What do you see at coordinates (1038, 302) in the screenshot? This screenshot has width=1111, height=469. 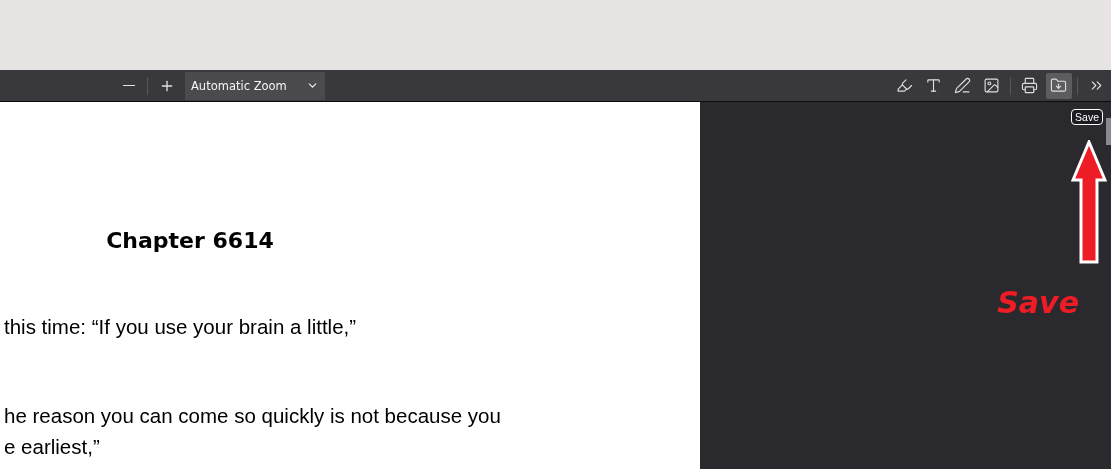 I see `annotation-label: Save` at bounding box center [1038, 302].